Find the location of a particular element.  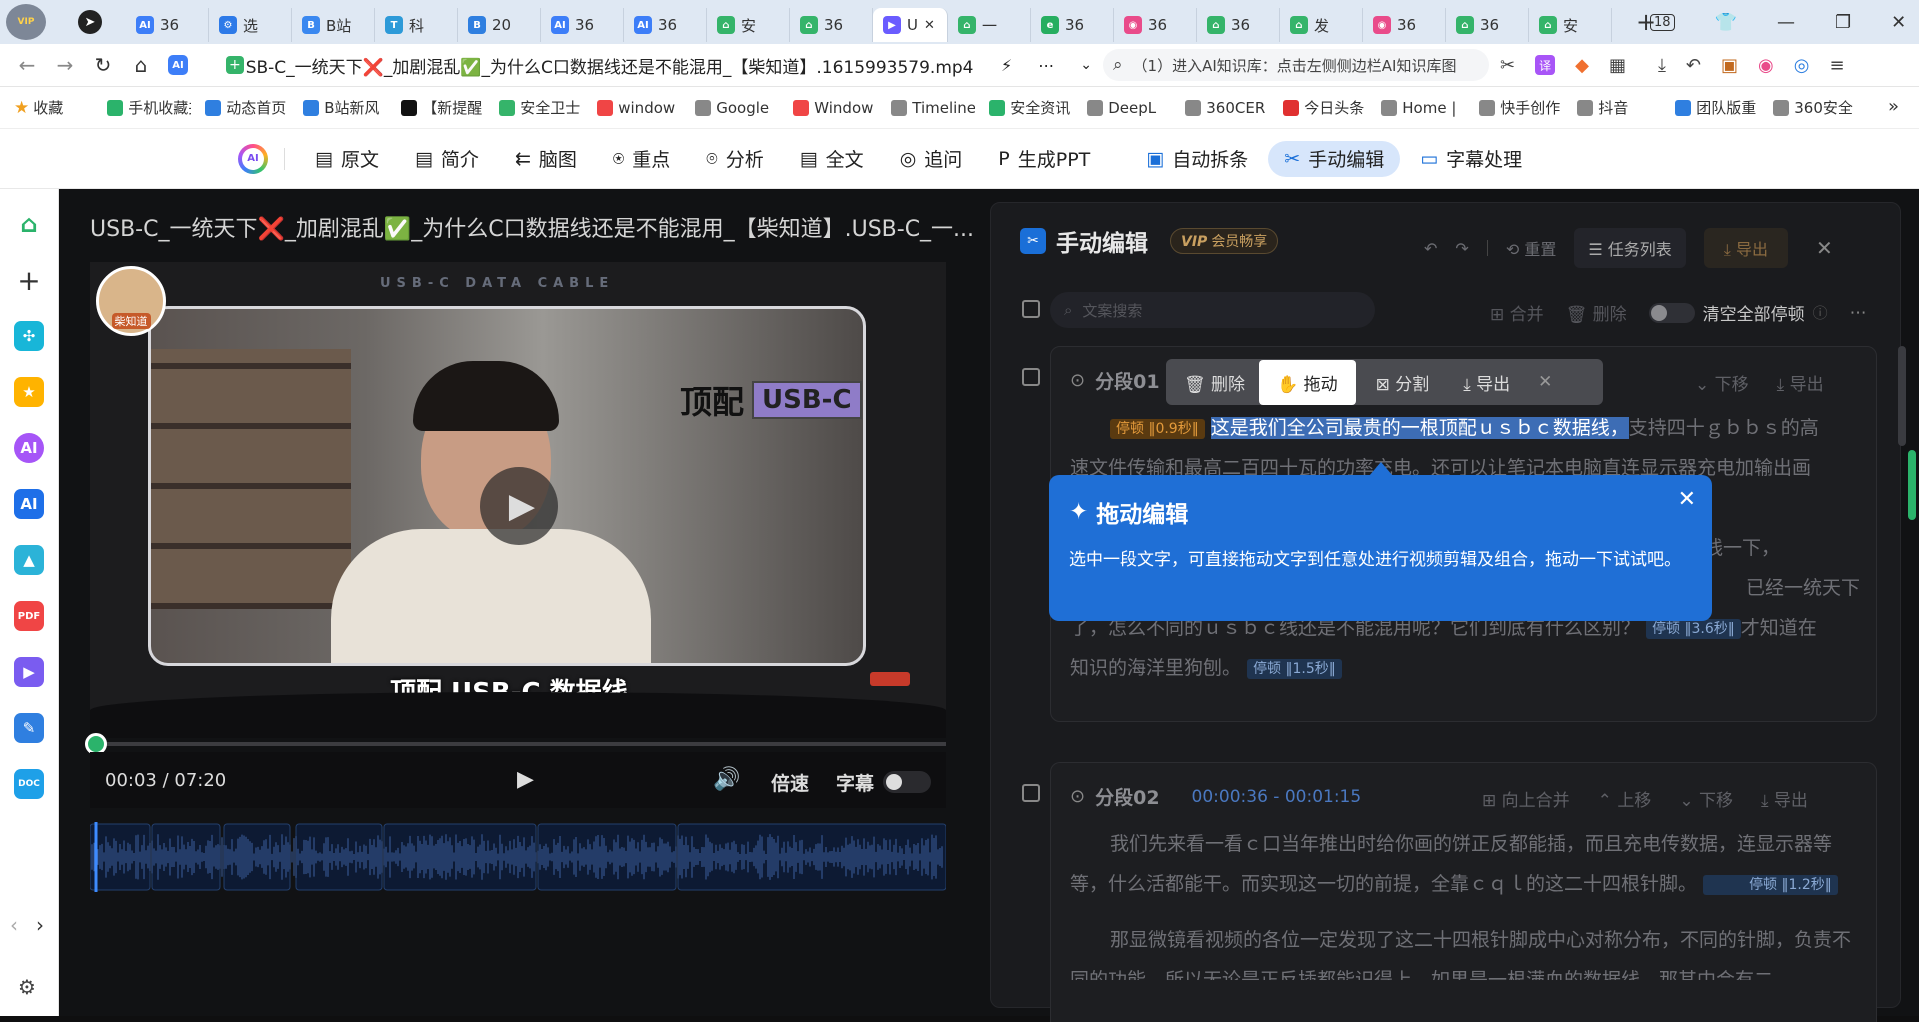

favorites-star-icon: ★ is located at coordinates (29, 392).